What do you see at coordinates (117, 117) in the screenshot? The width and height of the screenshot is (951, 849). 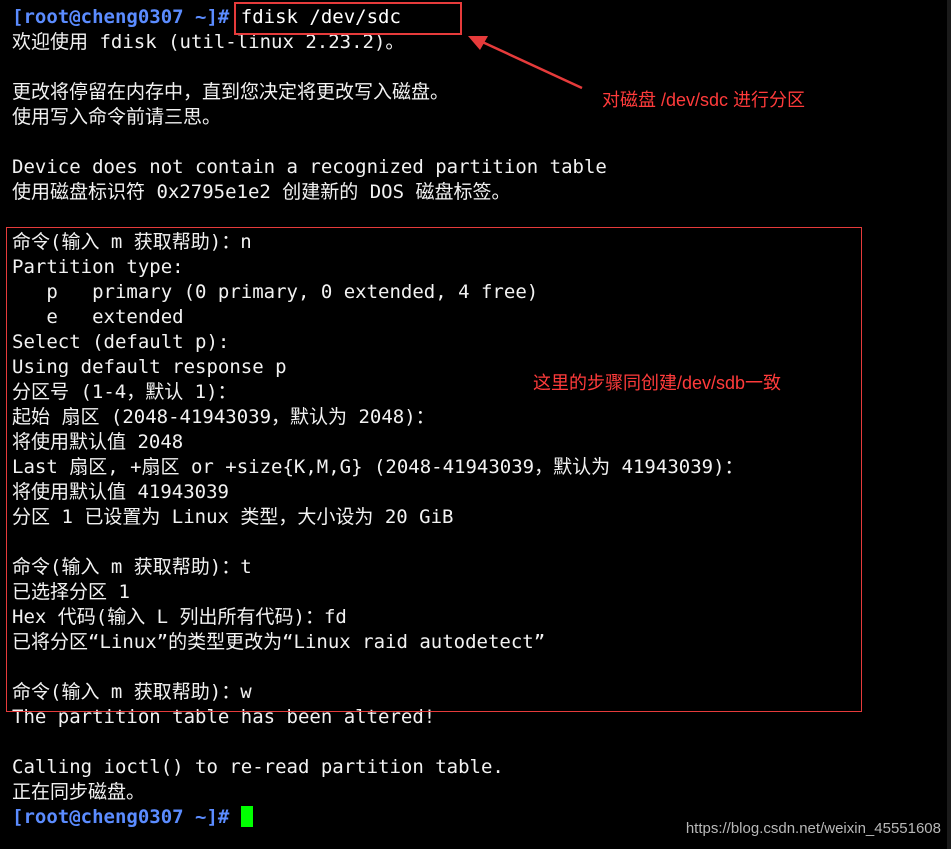 I see `output-line: 使用写入命令前请三思。` at bounding box center [117, 117].